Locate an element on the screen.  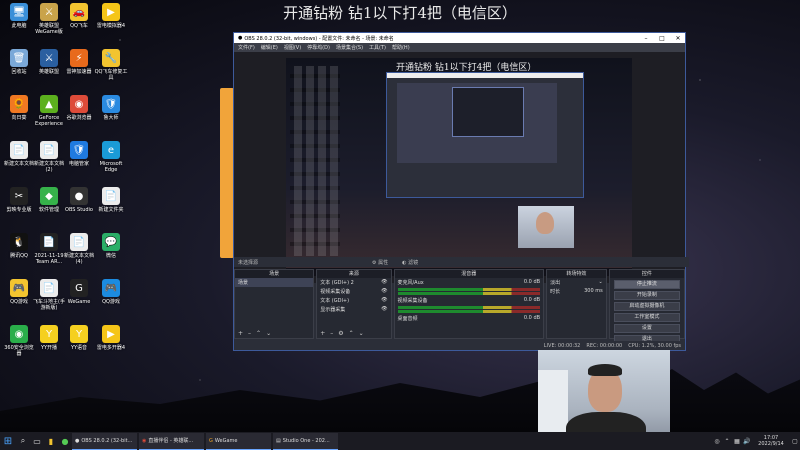
volume-icon: 🔊 is located at coordinates (747, 441).